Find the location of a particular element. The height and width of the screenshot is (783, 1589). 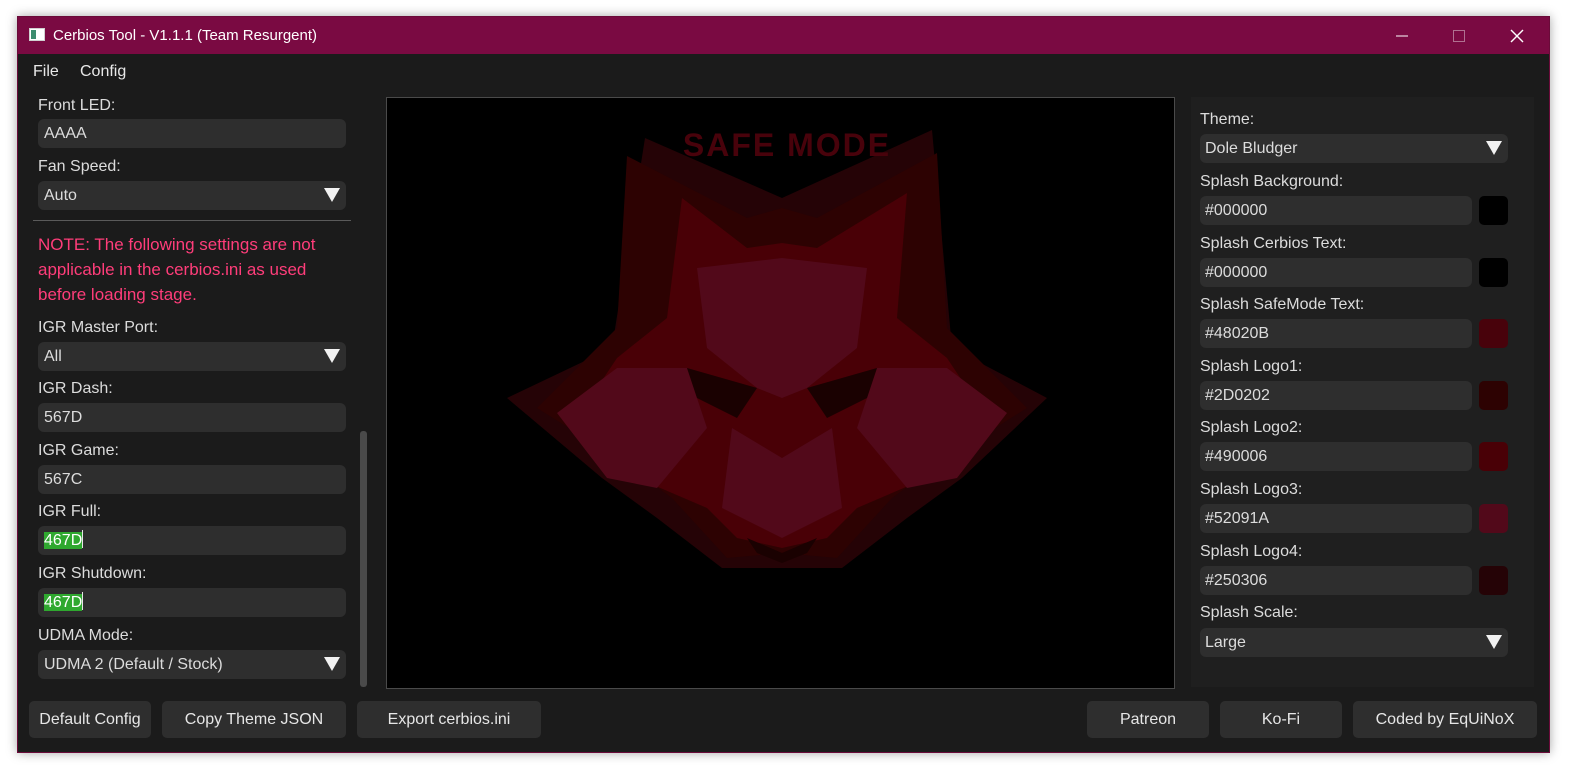

splash-logo4-label: Splash Logo4: is located at coordinates (1251, 551).